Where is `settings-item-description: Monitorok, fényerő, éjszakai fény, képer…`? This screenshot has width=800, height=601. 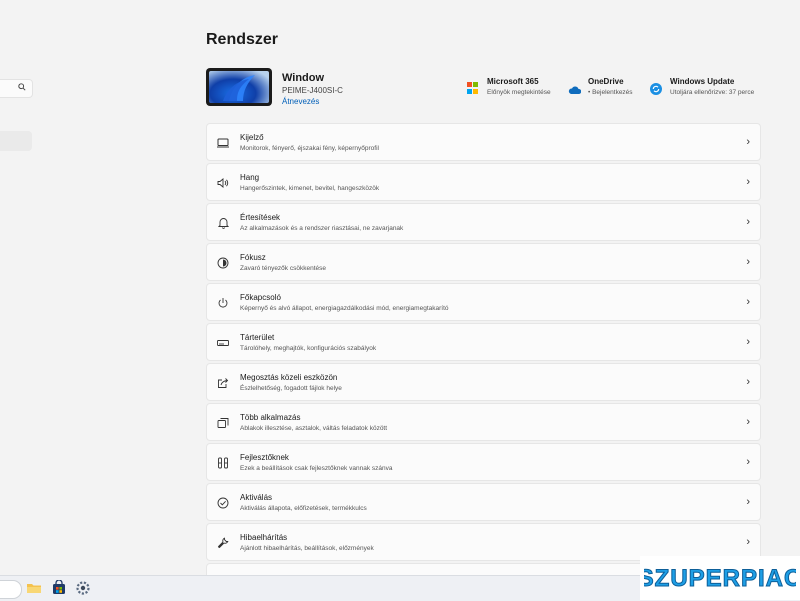
settings-item-description: Monitorok, fényerő, éjszakai fény, képer… is located at coordinates (309, 148).